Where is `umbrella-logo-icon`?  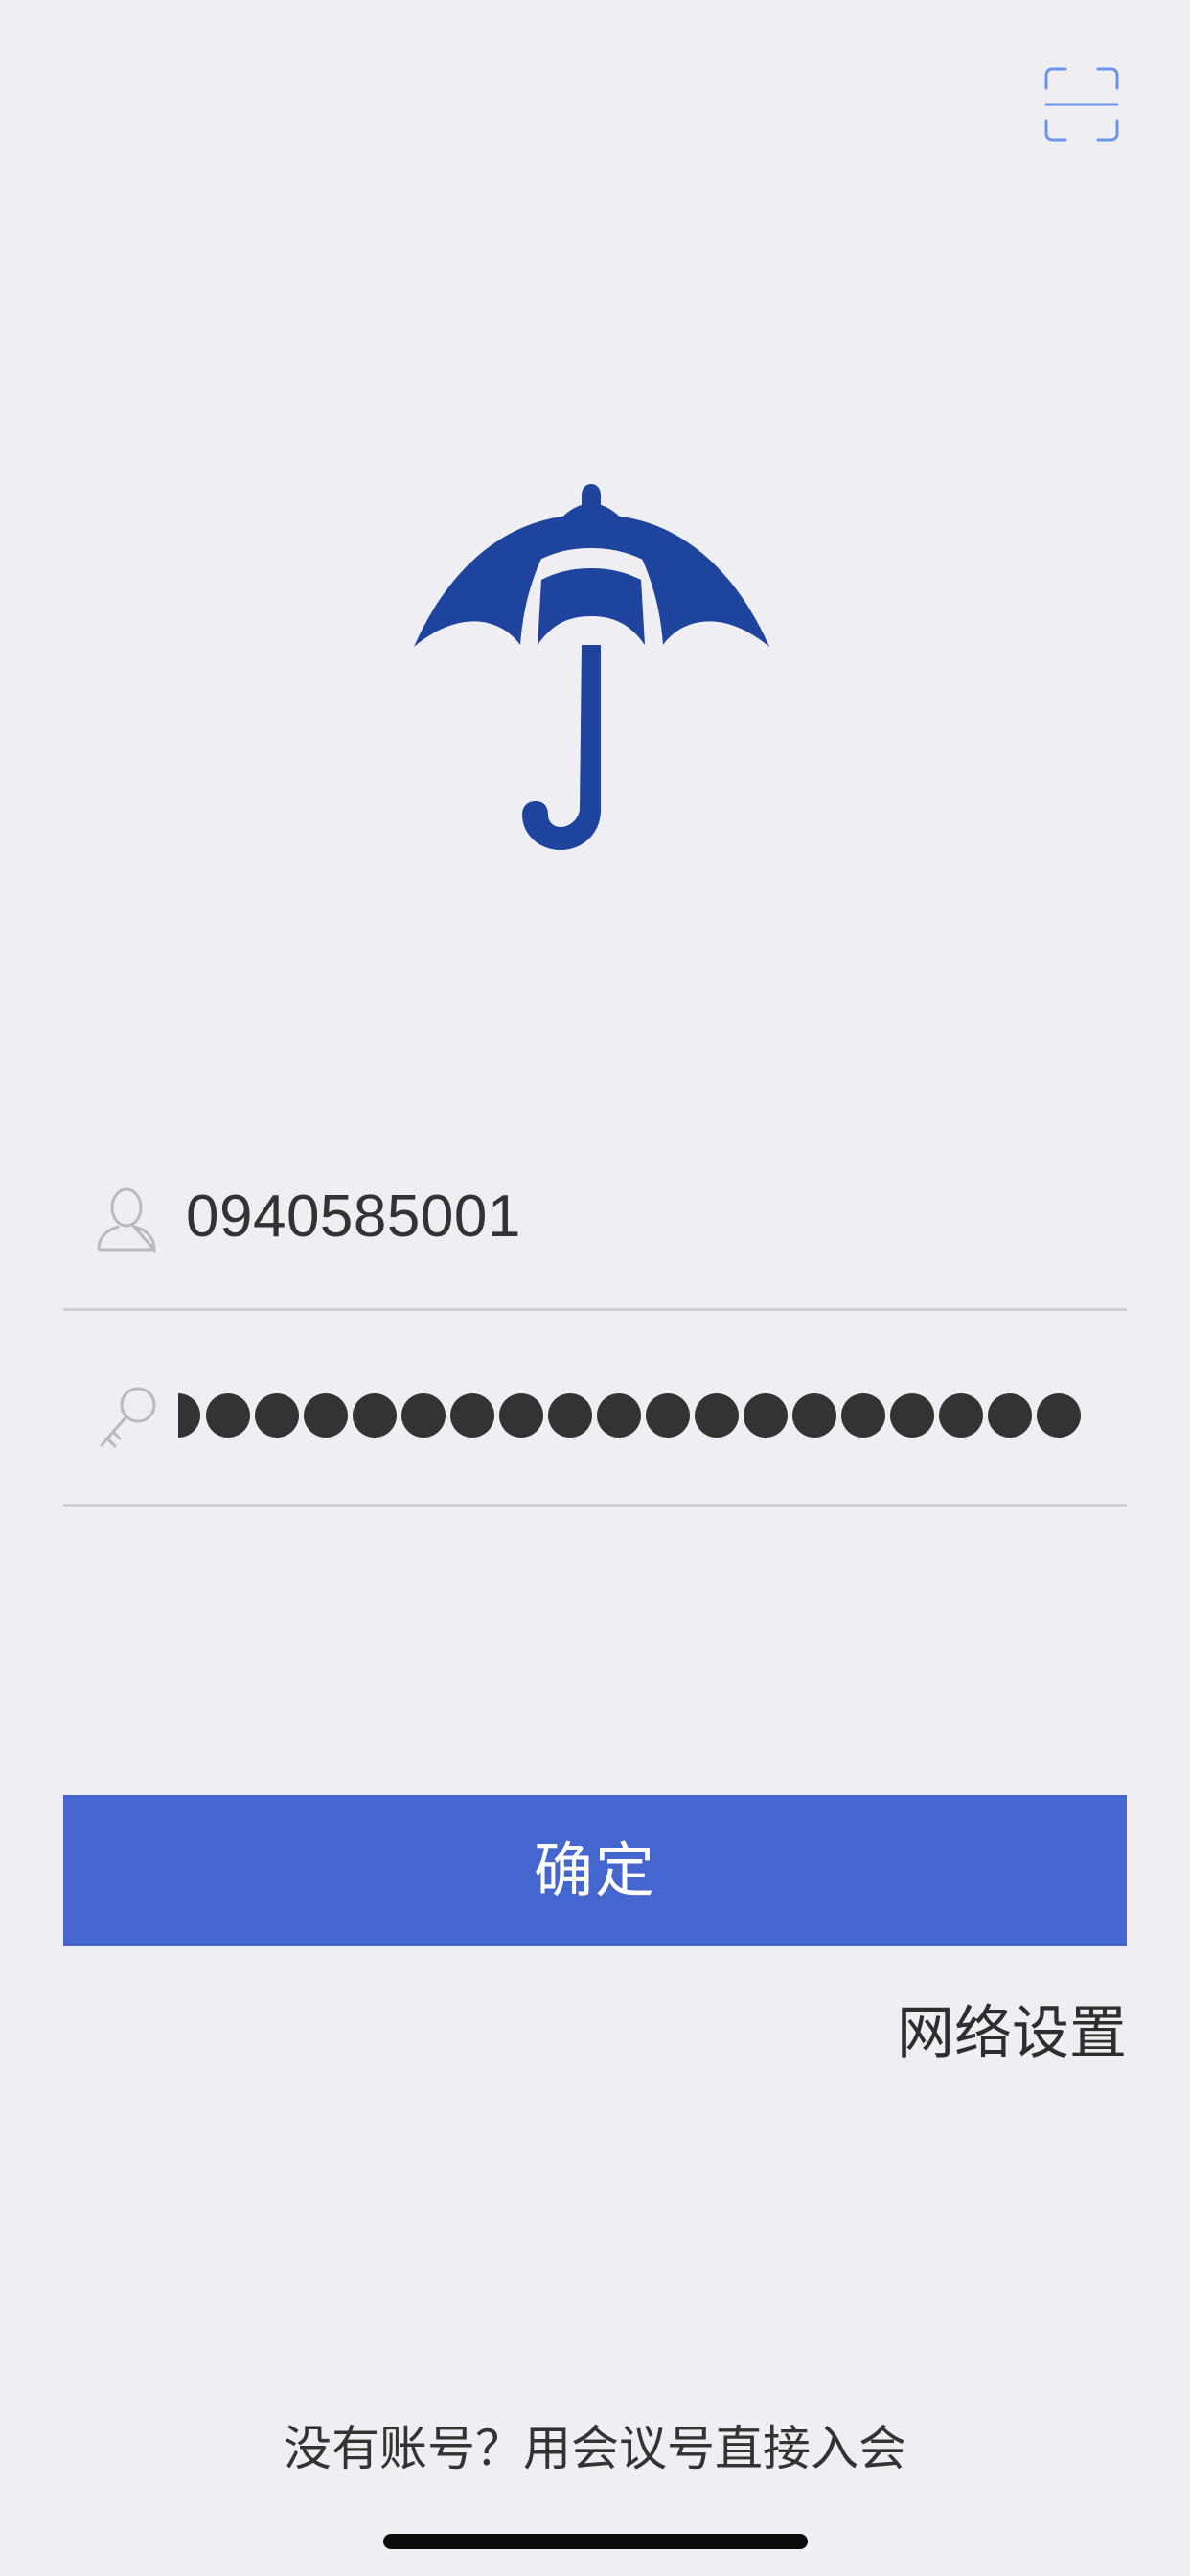
umbrella-logo-icon is located at coordinates (591, 667).